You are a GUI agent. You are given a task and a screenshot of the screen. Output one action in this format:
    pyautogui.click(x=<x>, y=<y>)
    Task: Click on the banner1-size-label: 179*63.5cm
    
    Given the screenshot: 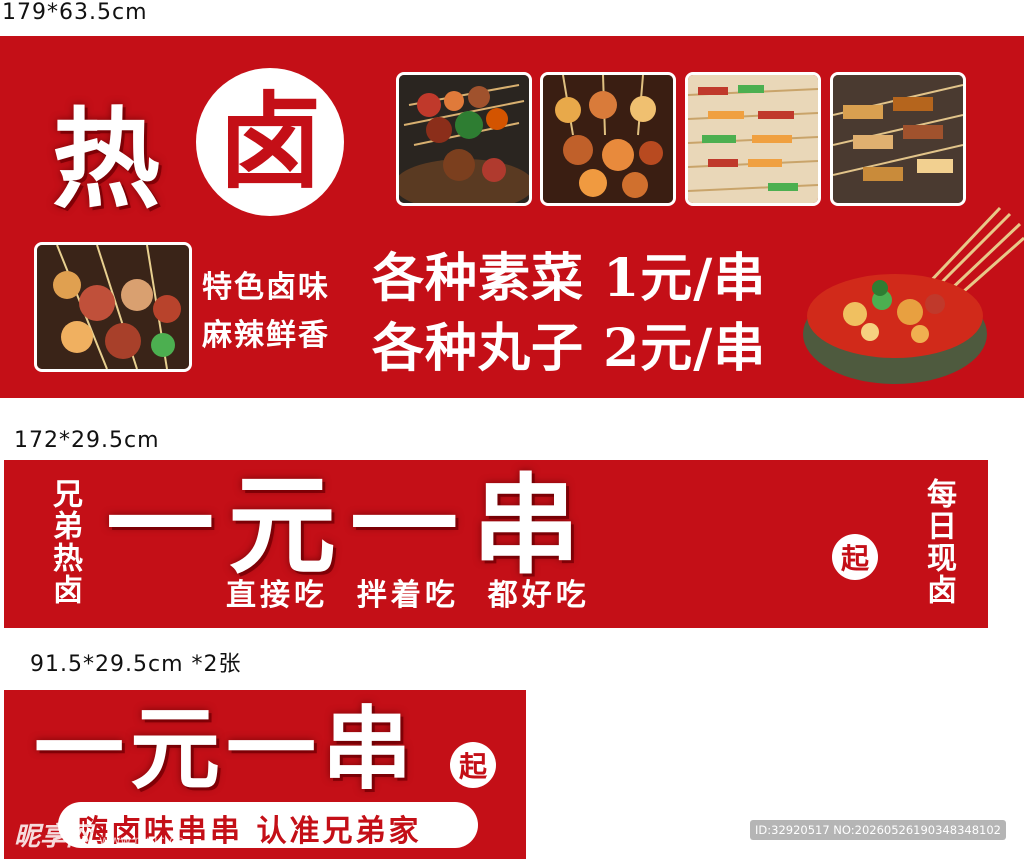 What is the action you would take?
    pyautogui.click(x=75, y=12)
    